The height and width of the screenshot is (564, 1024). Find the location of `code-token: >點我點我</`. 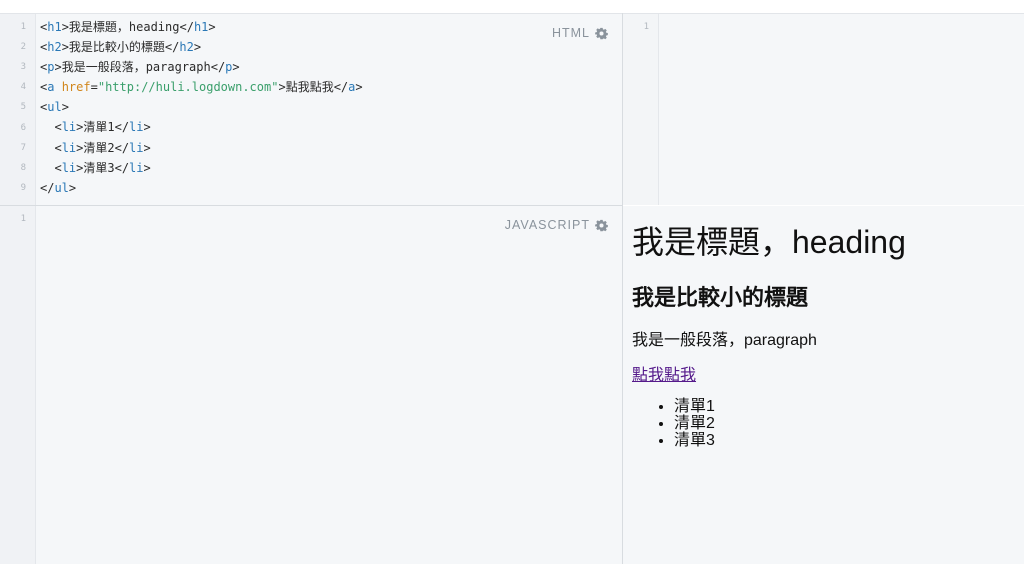

code-token: >點我點我</ is located at coordinates (313, 87).